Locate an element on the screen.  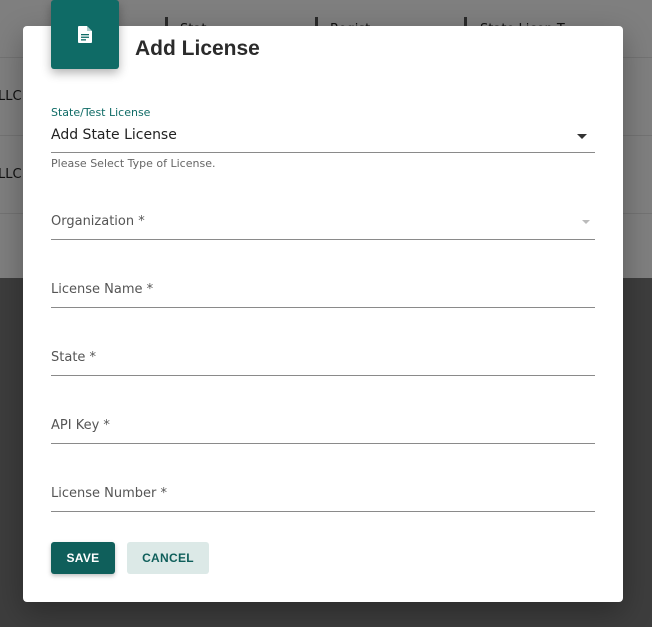
license-type-underline is located at coordinates (323, 152).